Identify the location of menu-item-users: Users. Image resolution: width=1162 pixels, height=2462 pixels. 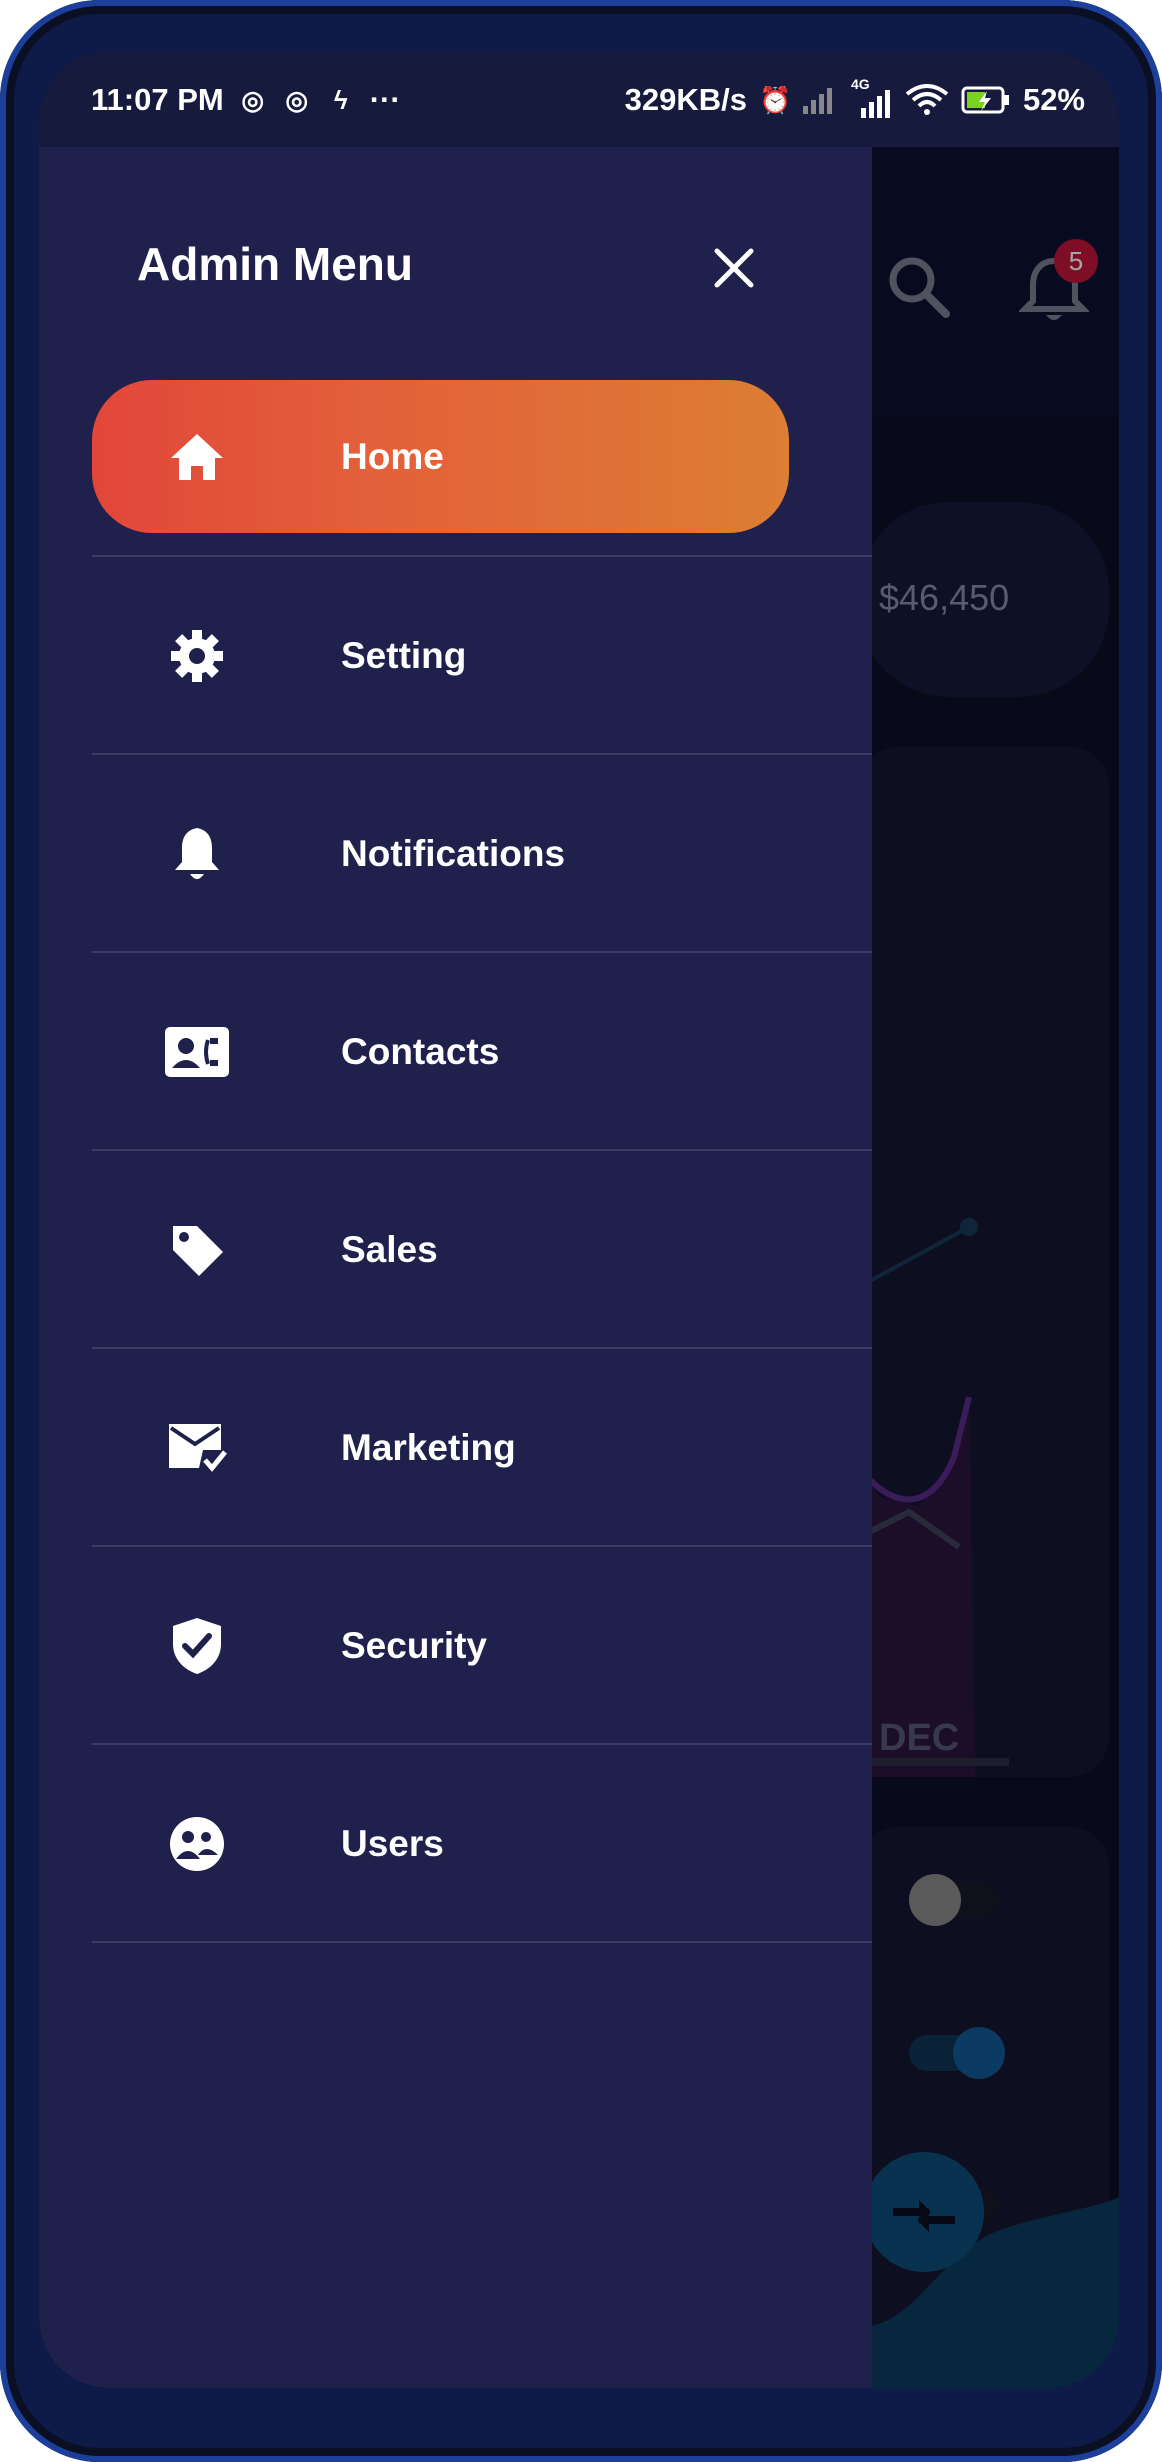
(482, 1843).